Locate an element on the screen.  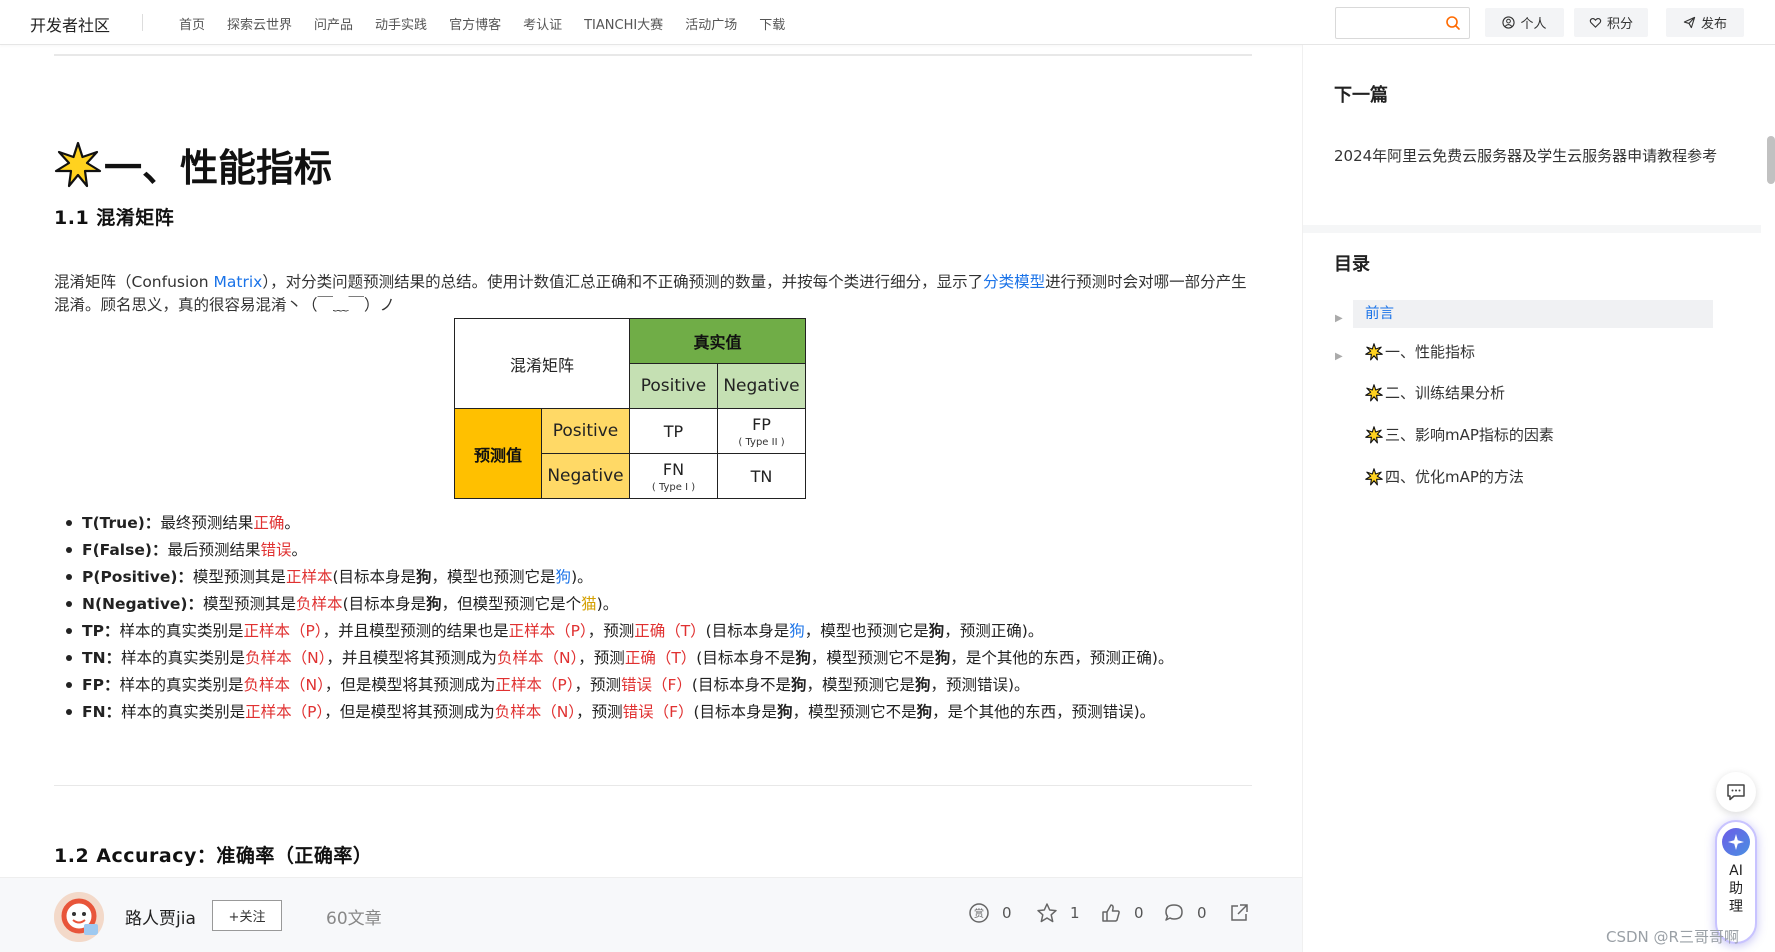
page-scrollbar is located at coordinates (1771, 160).